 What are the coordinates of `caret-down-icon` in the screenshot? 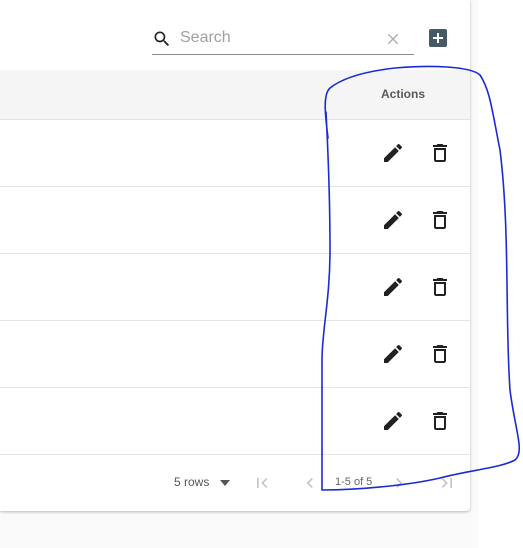 It's located at (225, 483).